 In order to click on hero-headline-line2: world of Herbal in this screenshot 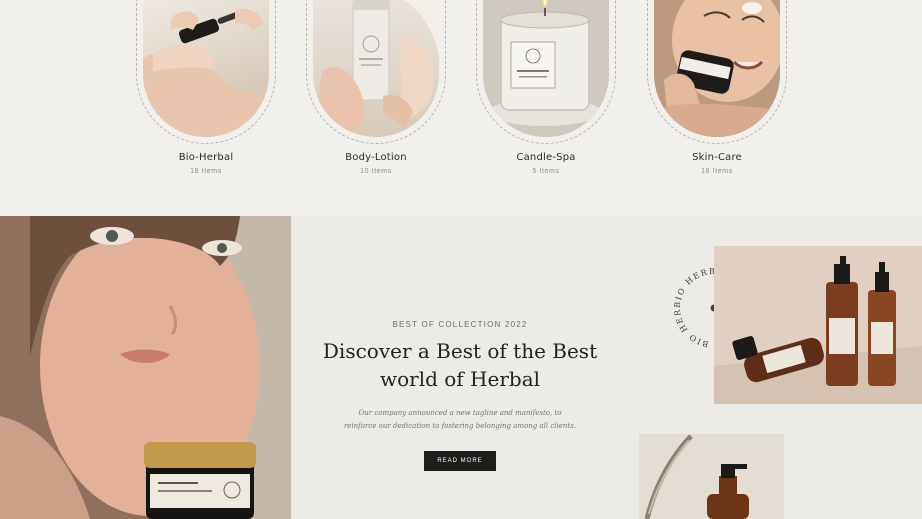, I will do `click(460, 379)`.